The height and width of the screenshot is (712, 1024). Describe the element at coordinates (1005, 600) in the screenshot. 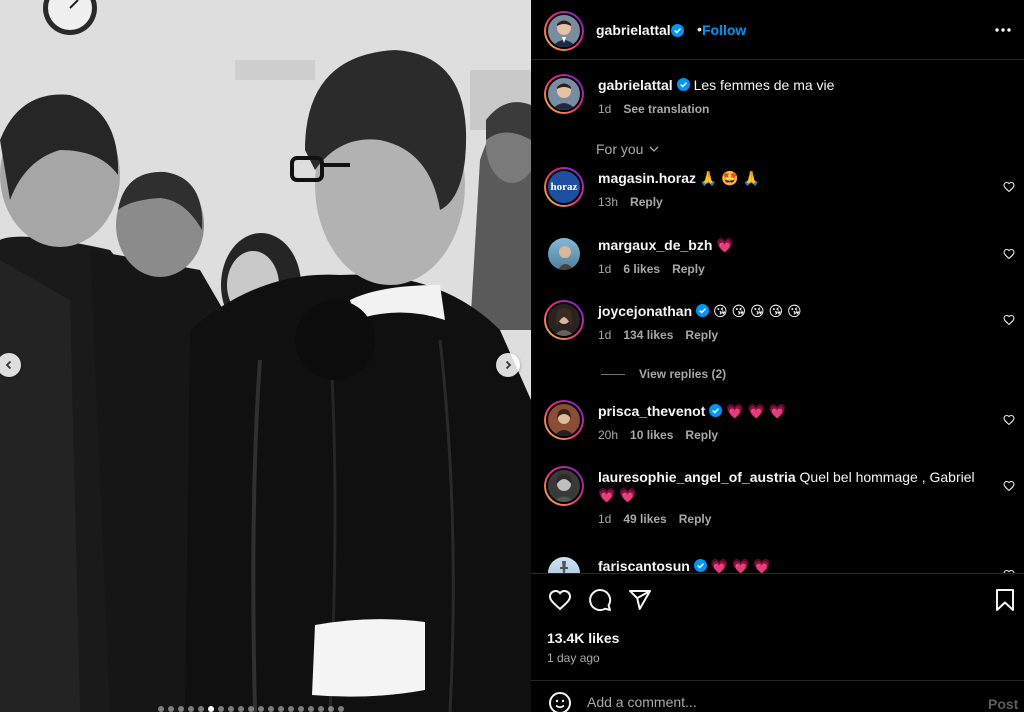

I see `bookmark-icon` at that location.